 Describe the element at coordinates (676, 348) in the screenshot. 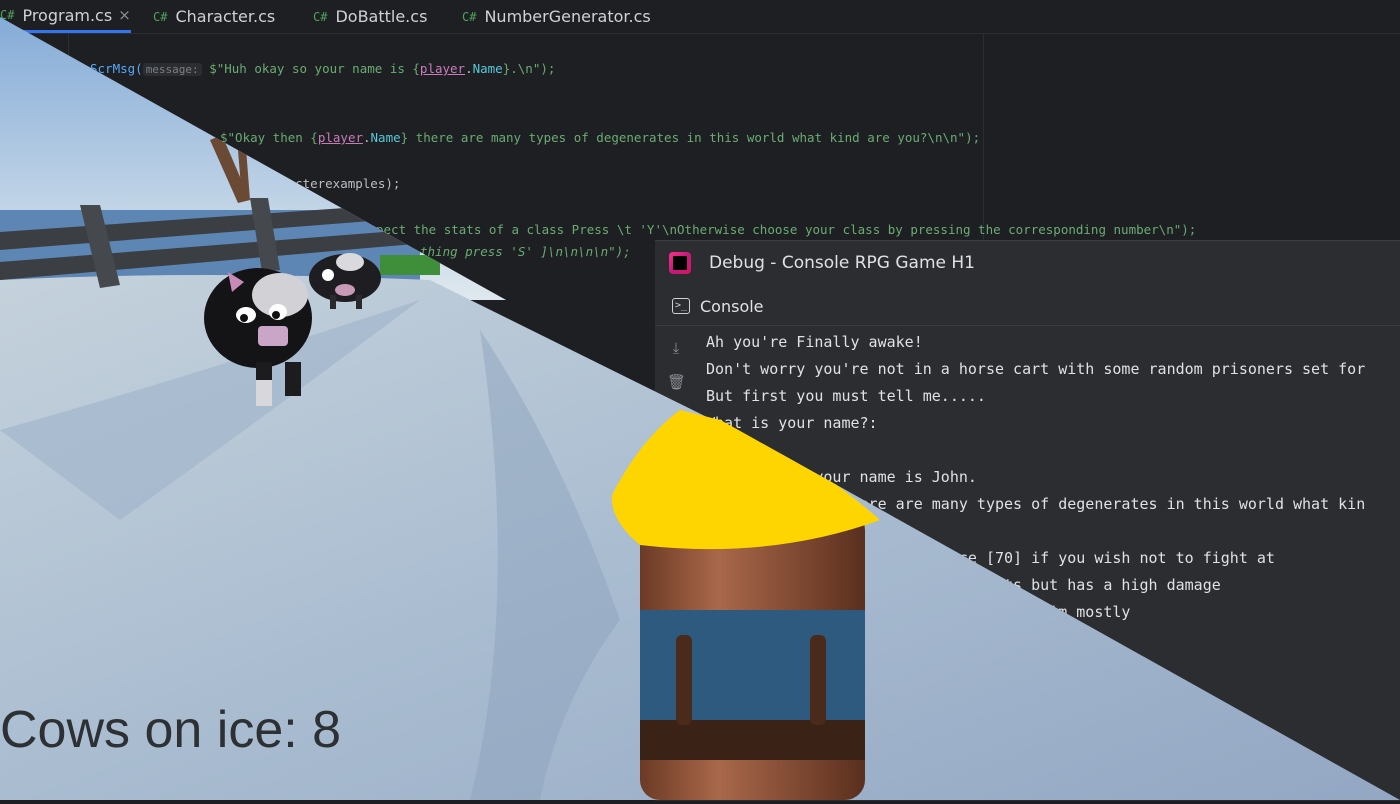

I see `scroll-to-end-icon: ⤓` at that location.